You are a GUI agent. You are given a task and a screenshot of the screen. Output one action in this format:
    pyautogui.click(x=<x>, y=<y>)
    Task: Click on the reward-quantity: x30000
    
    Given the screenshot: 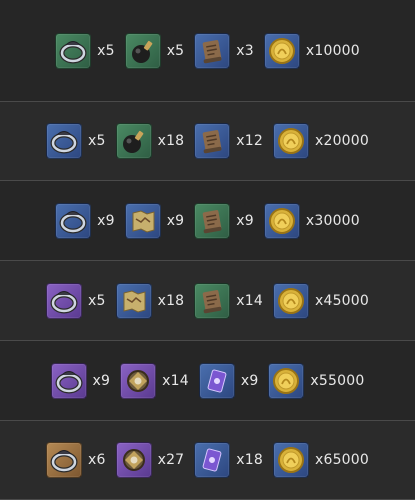 What is the action you would take?
    pyautogui.click(x=332, y=220)
    